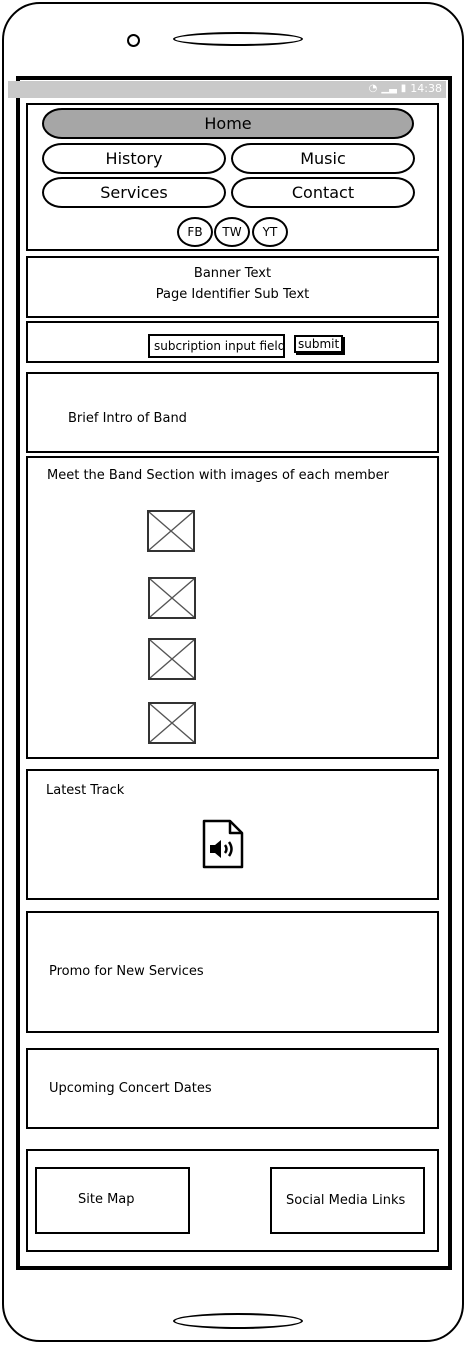 This screenshot has width=467, height=1345. Describe the element at coordinates (238, 39) in the screenshot. I see `speaker-slot` at that location.